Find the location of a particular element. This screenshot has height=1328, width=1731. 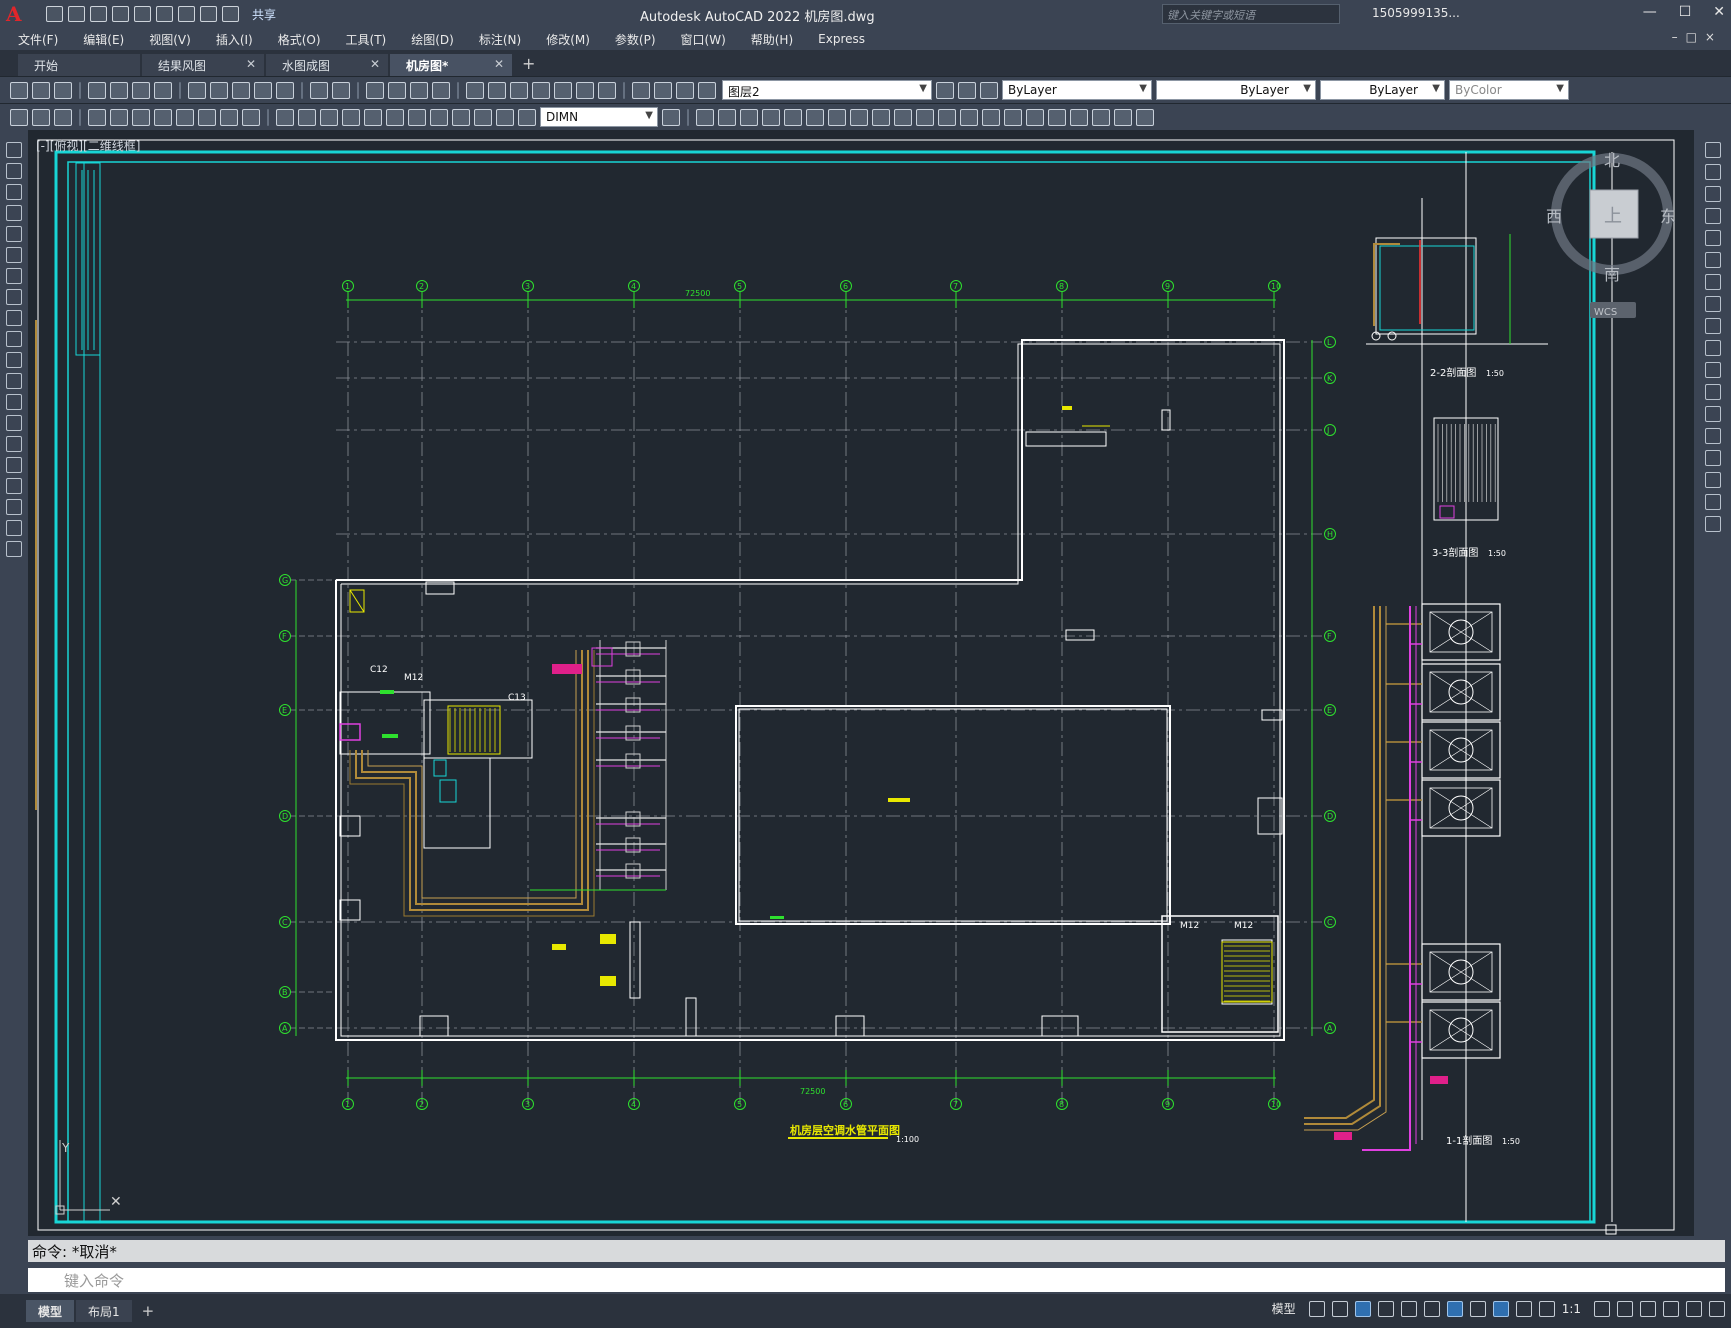

new-file-icon is located at coordinates (54, 14).